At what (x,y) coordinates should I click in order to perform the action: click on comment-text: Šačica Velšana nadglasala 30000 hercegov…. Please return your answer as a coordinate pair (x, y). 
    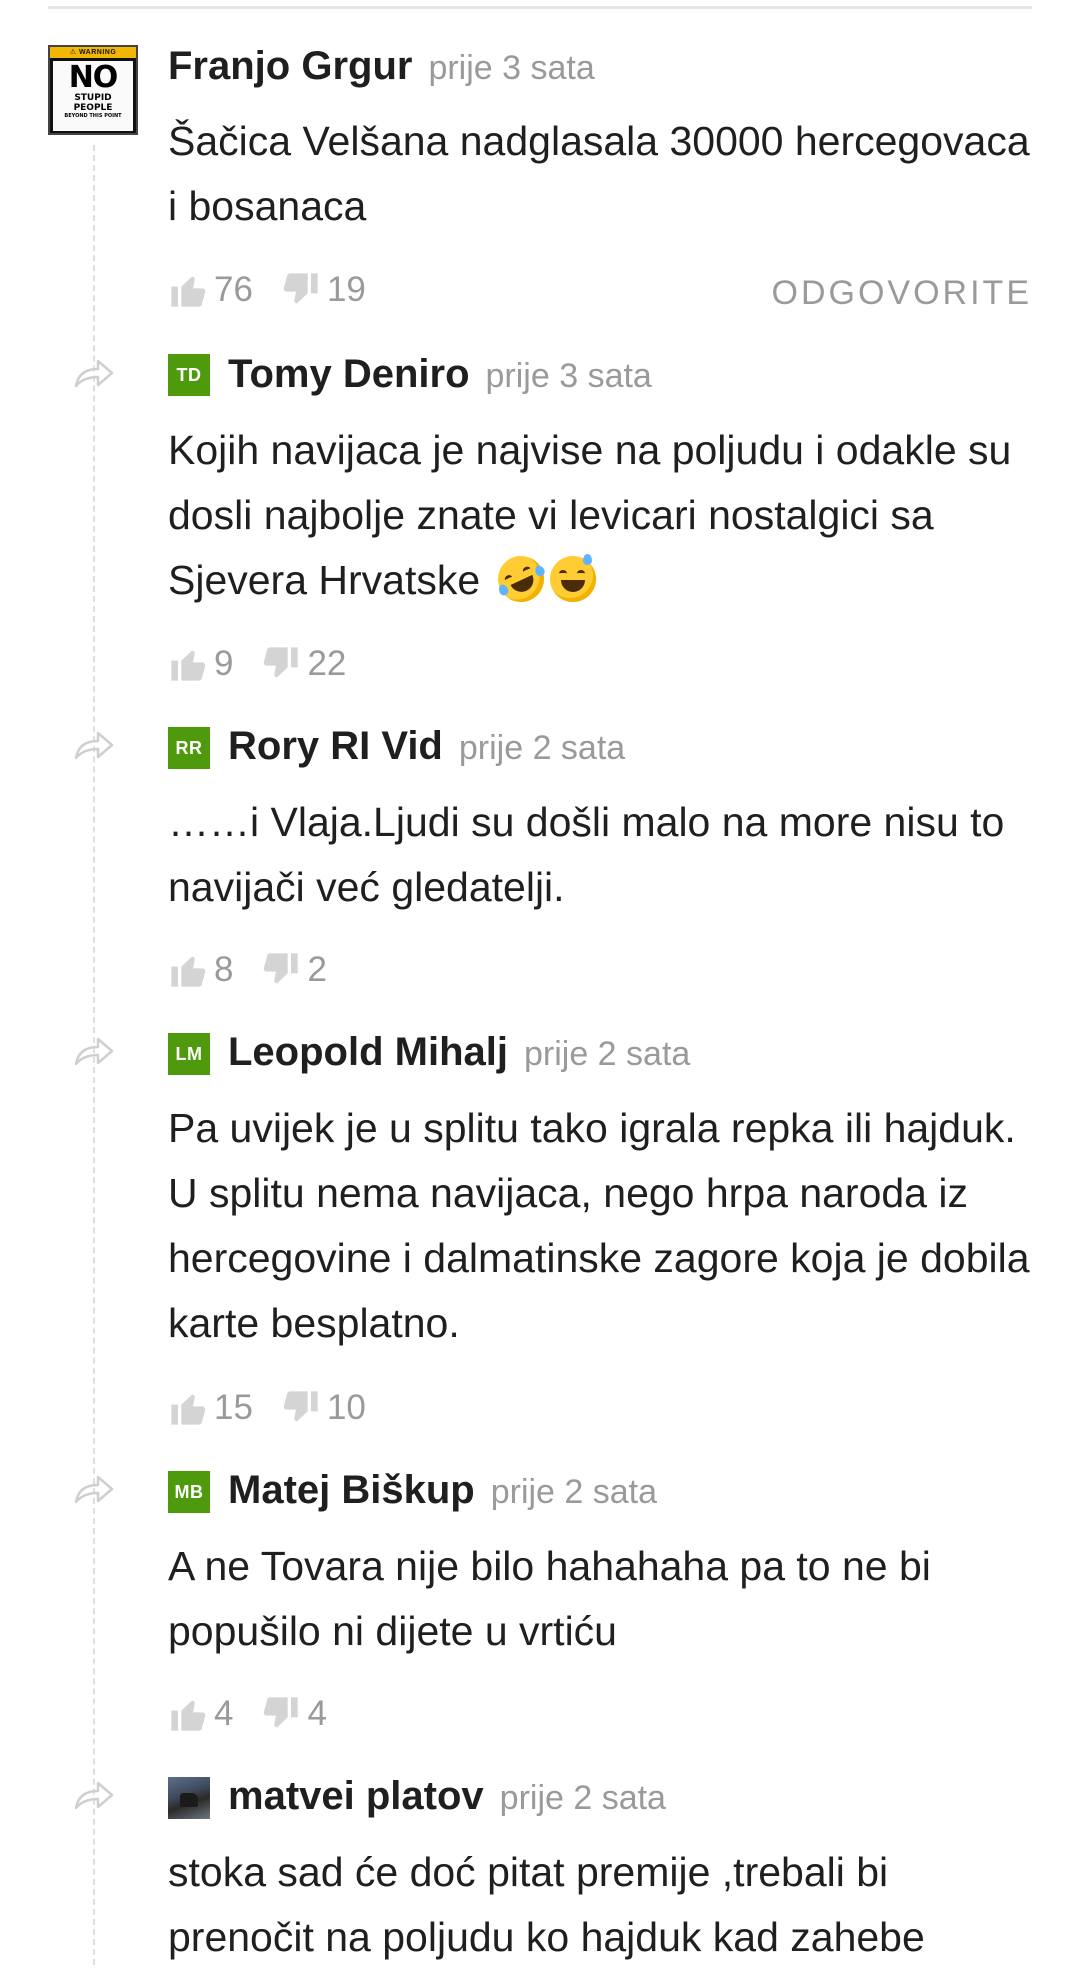
    Looking at the image, I should click on (599, 173).